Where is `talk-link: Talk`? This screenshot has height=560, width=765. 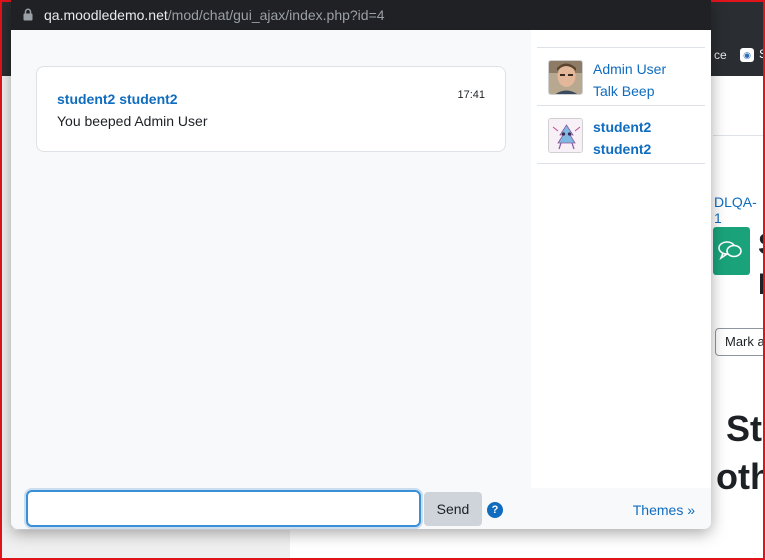
talk-link: Talk is located at coordinates (605, 91).